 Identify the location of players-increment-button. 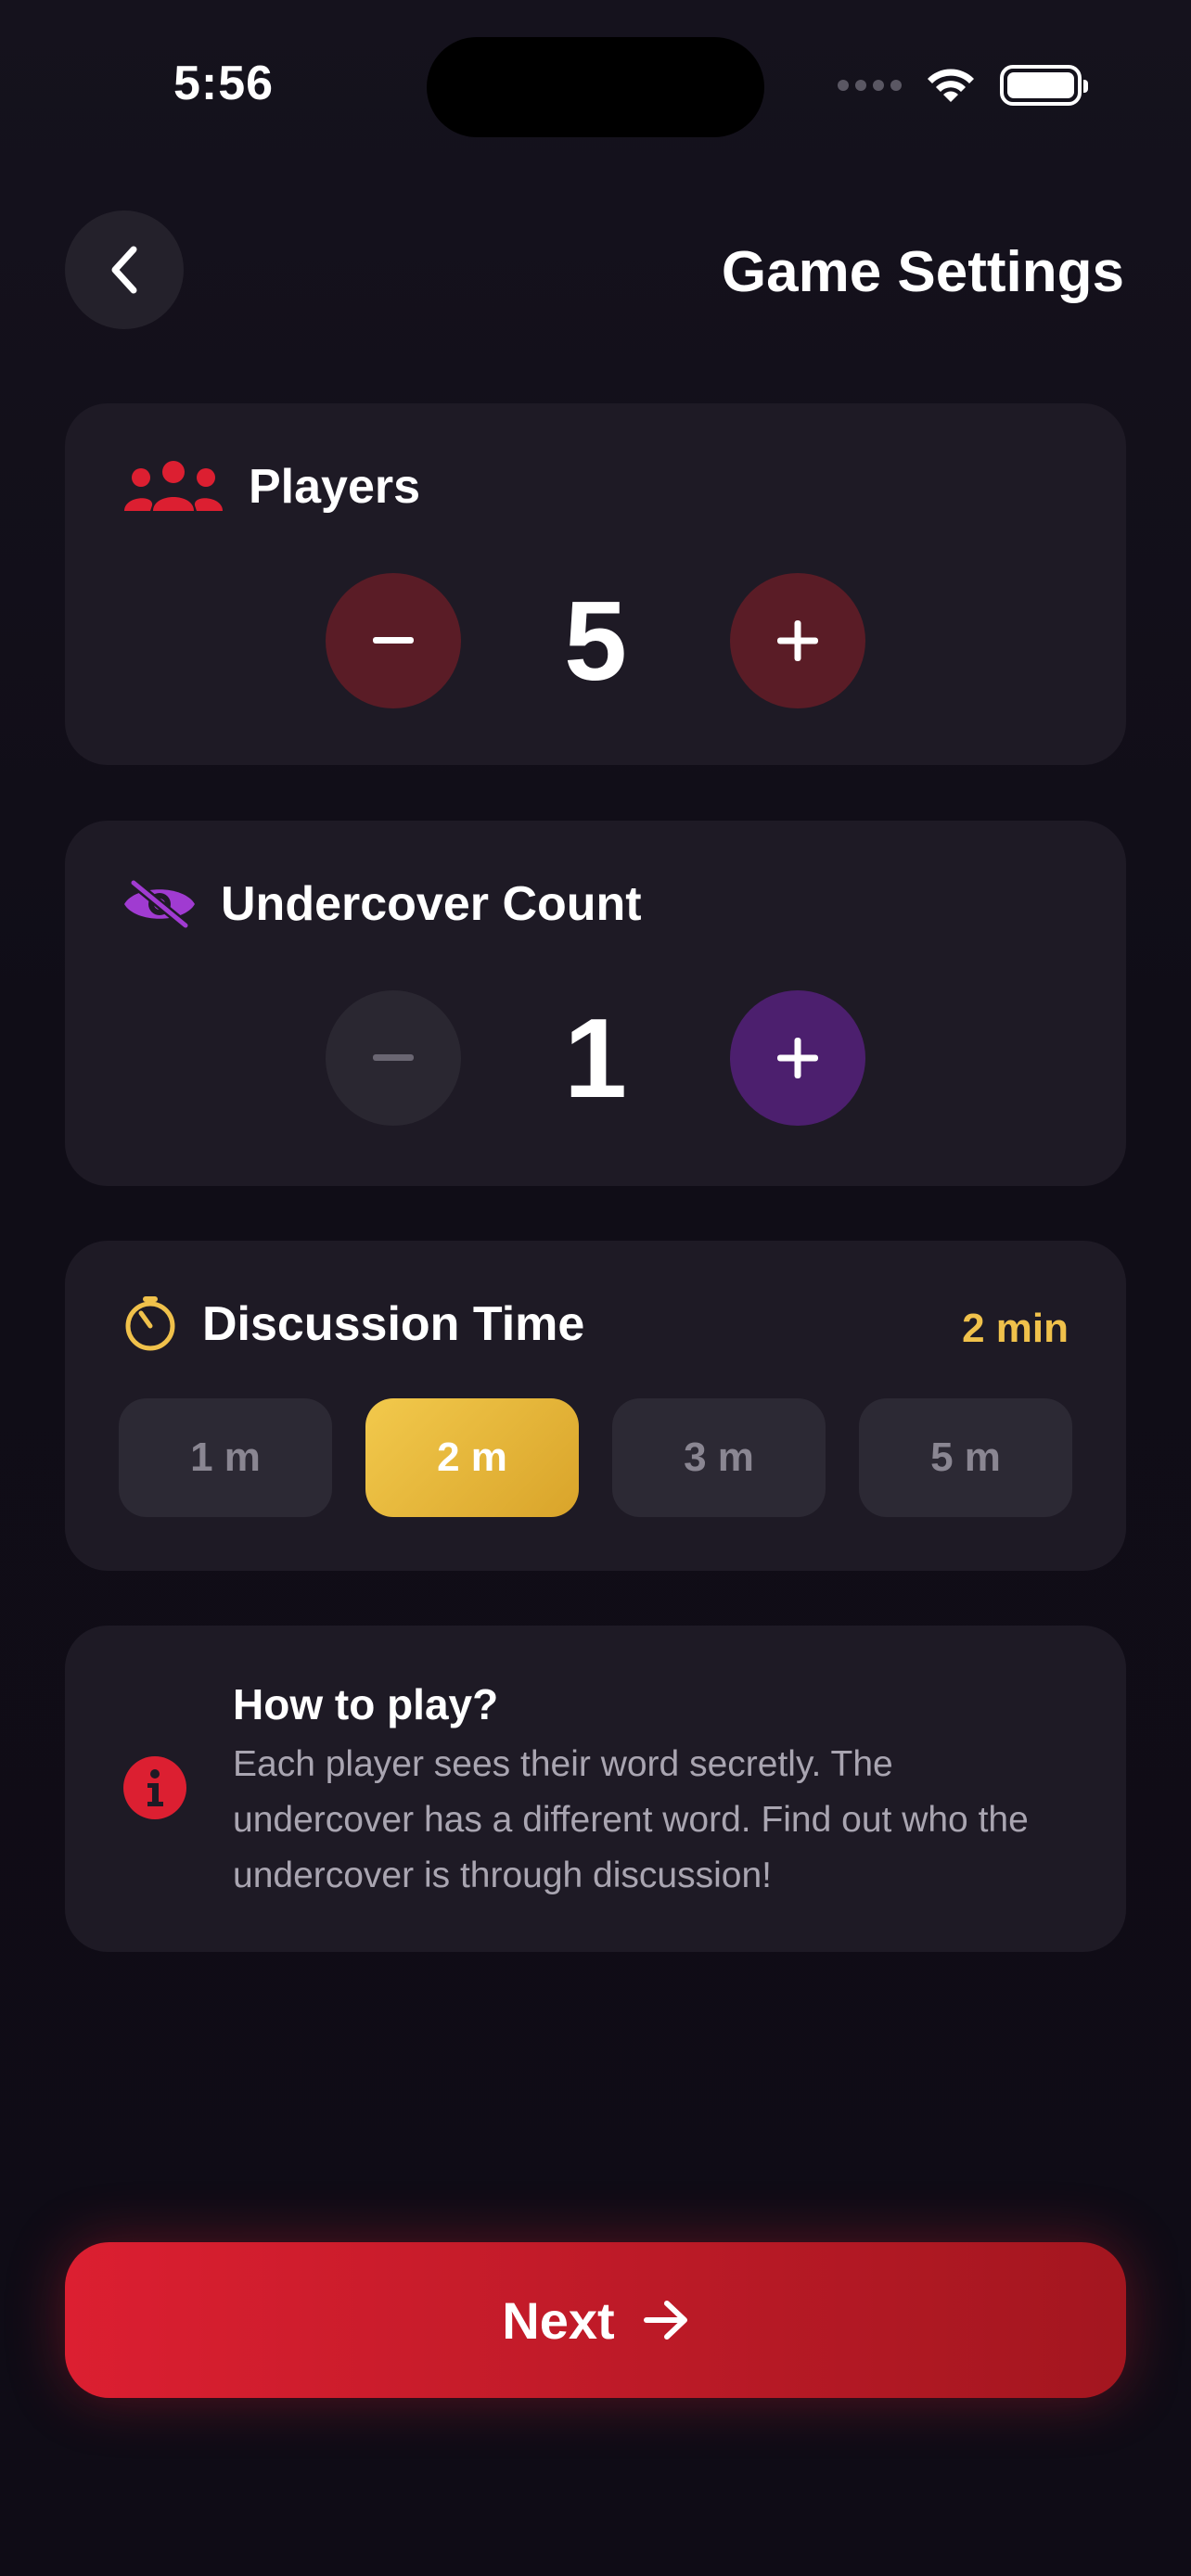
(797, 640).